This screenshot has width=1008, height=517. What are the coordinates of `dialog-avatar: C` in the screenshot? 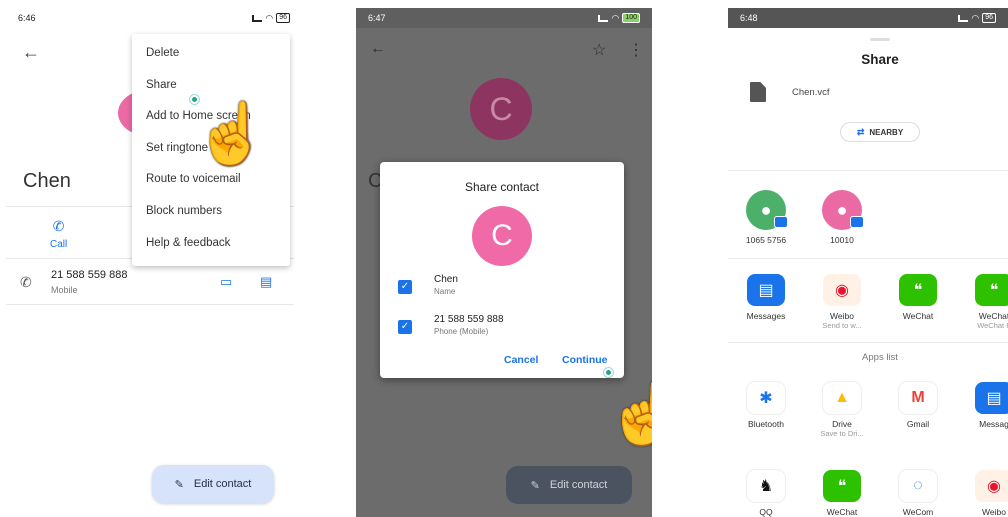 It's located at (502, 236).